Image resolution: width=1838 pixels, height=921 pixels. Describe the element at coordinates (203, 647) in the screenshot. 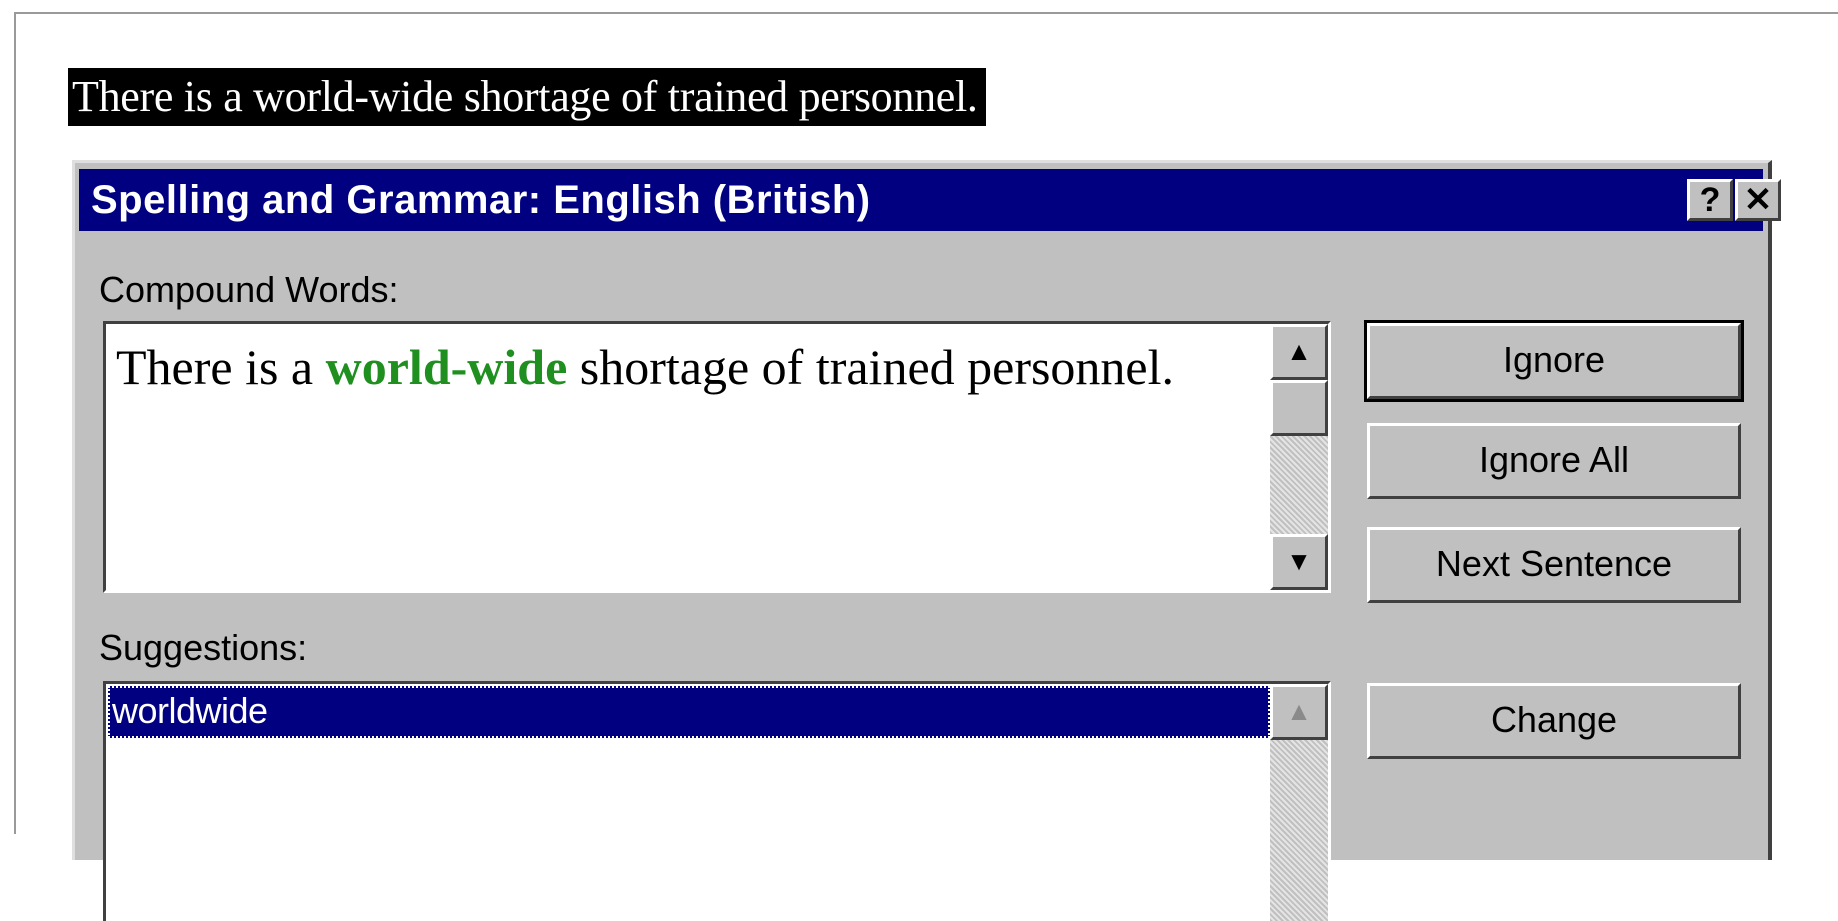

I see `suggestions-label: Suggestions:` at that location.